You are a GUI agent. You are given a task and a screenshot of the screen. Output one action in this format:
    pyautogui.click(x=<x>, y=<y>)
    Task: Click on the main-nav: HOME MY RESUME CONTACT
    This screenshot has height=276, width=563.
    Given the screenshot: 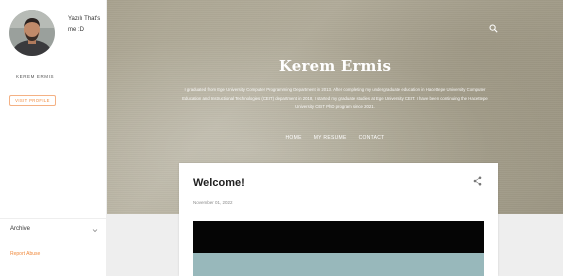 What is the action you would take?
    pyautogui.click(x=335, y=138)
    